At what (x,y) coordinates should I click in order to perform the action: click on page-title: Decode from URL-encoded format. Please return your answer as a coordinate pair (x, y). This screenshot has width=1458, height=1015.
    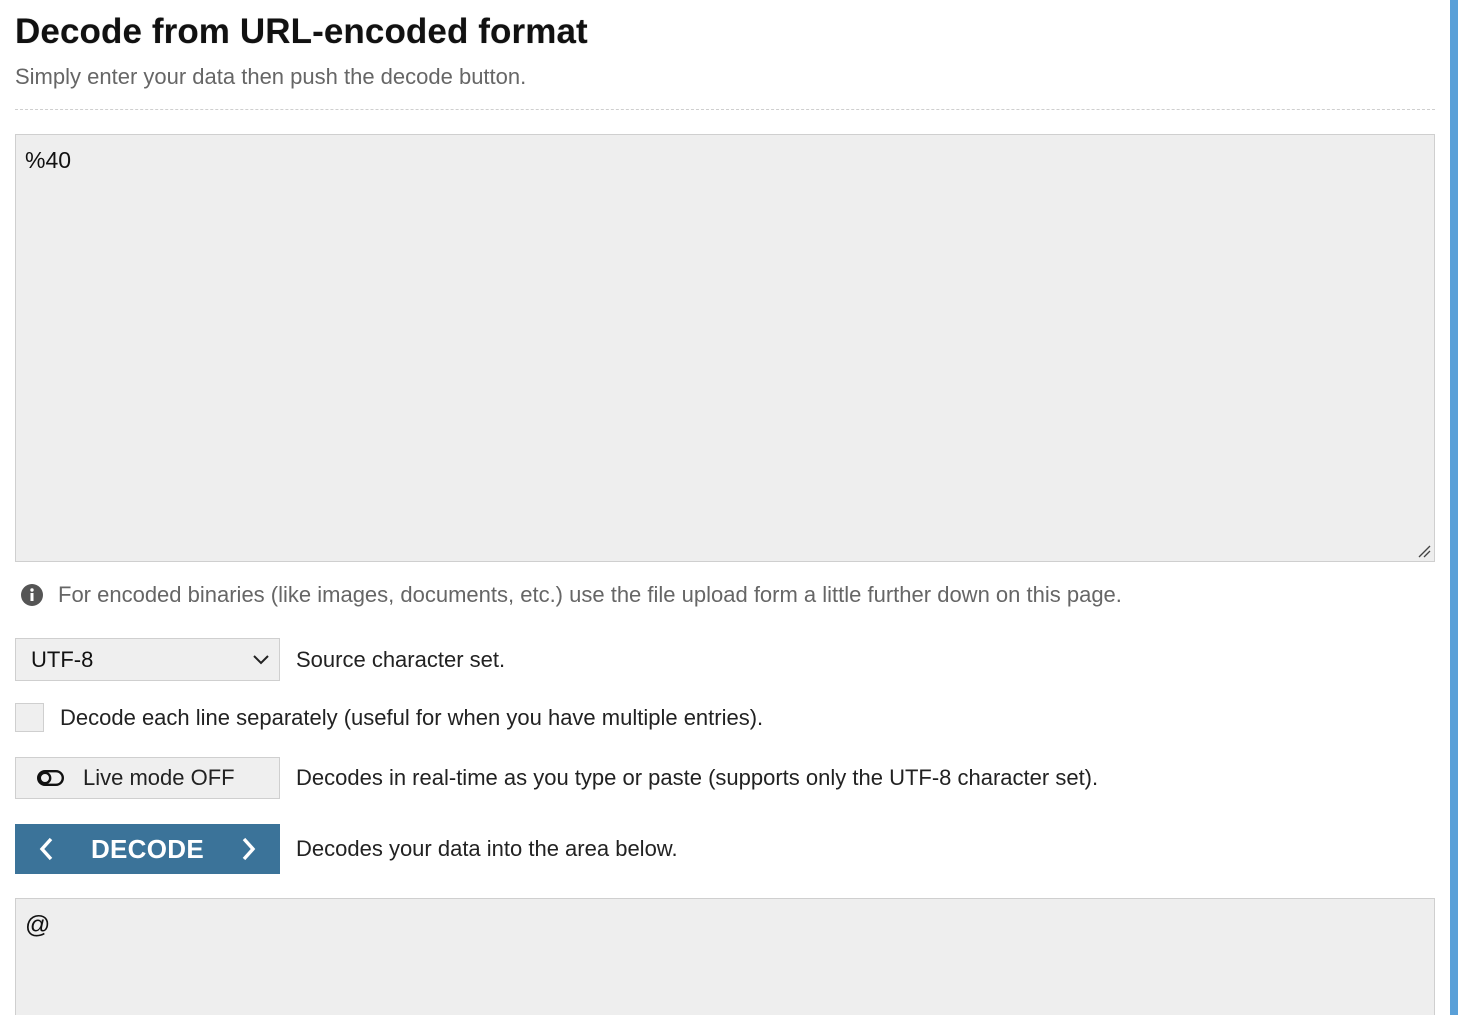
    Looking at the image, I should click on (301, 31).